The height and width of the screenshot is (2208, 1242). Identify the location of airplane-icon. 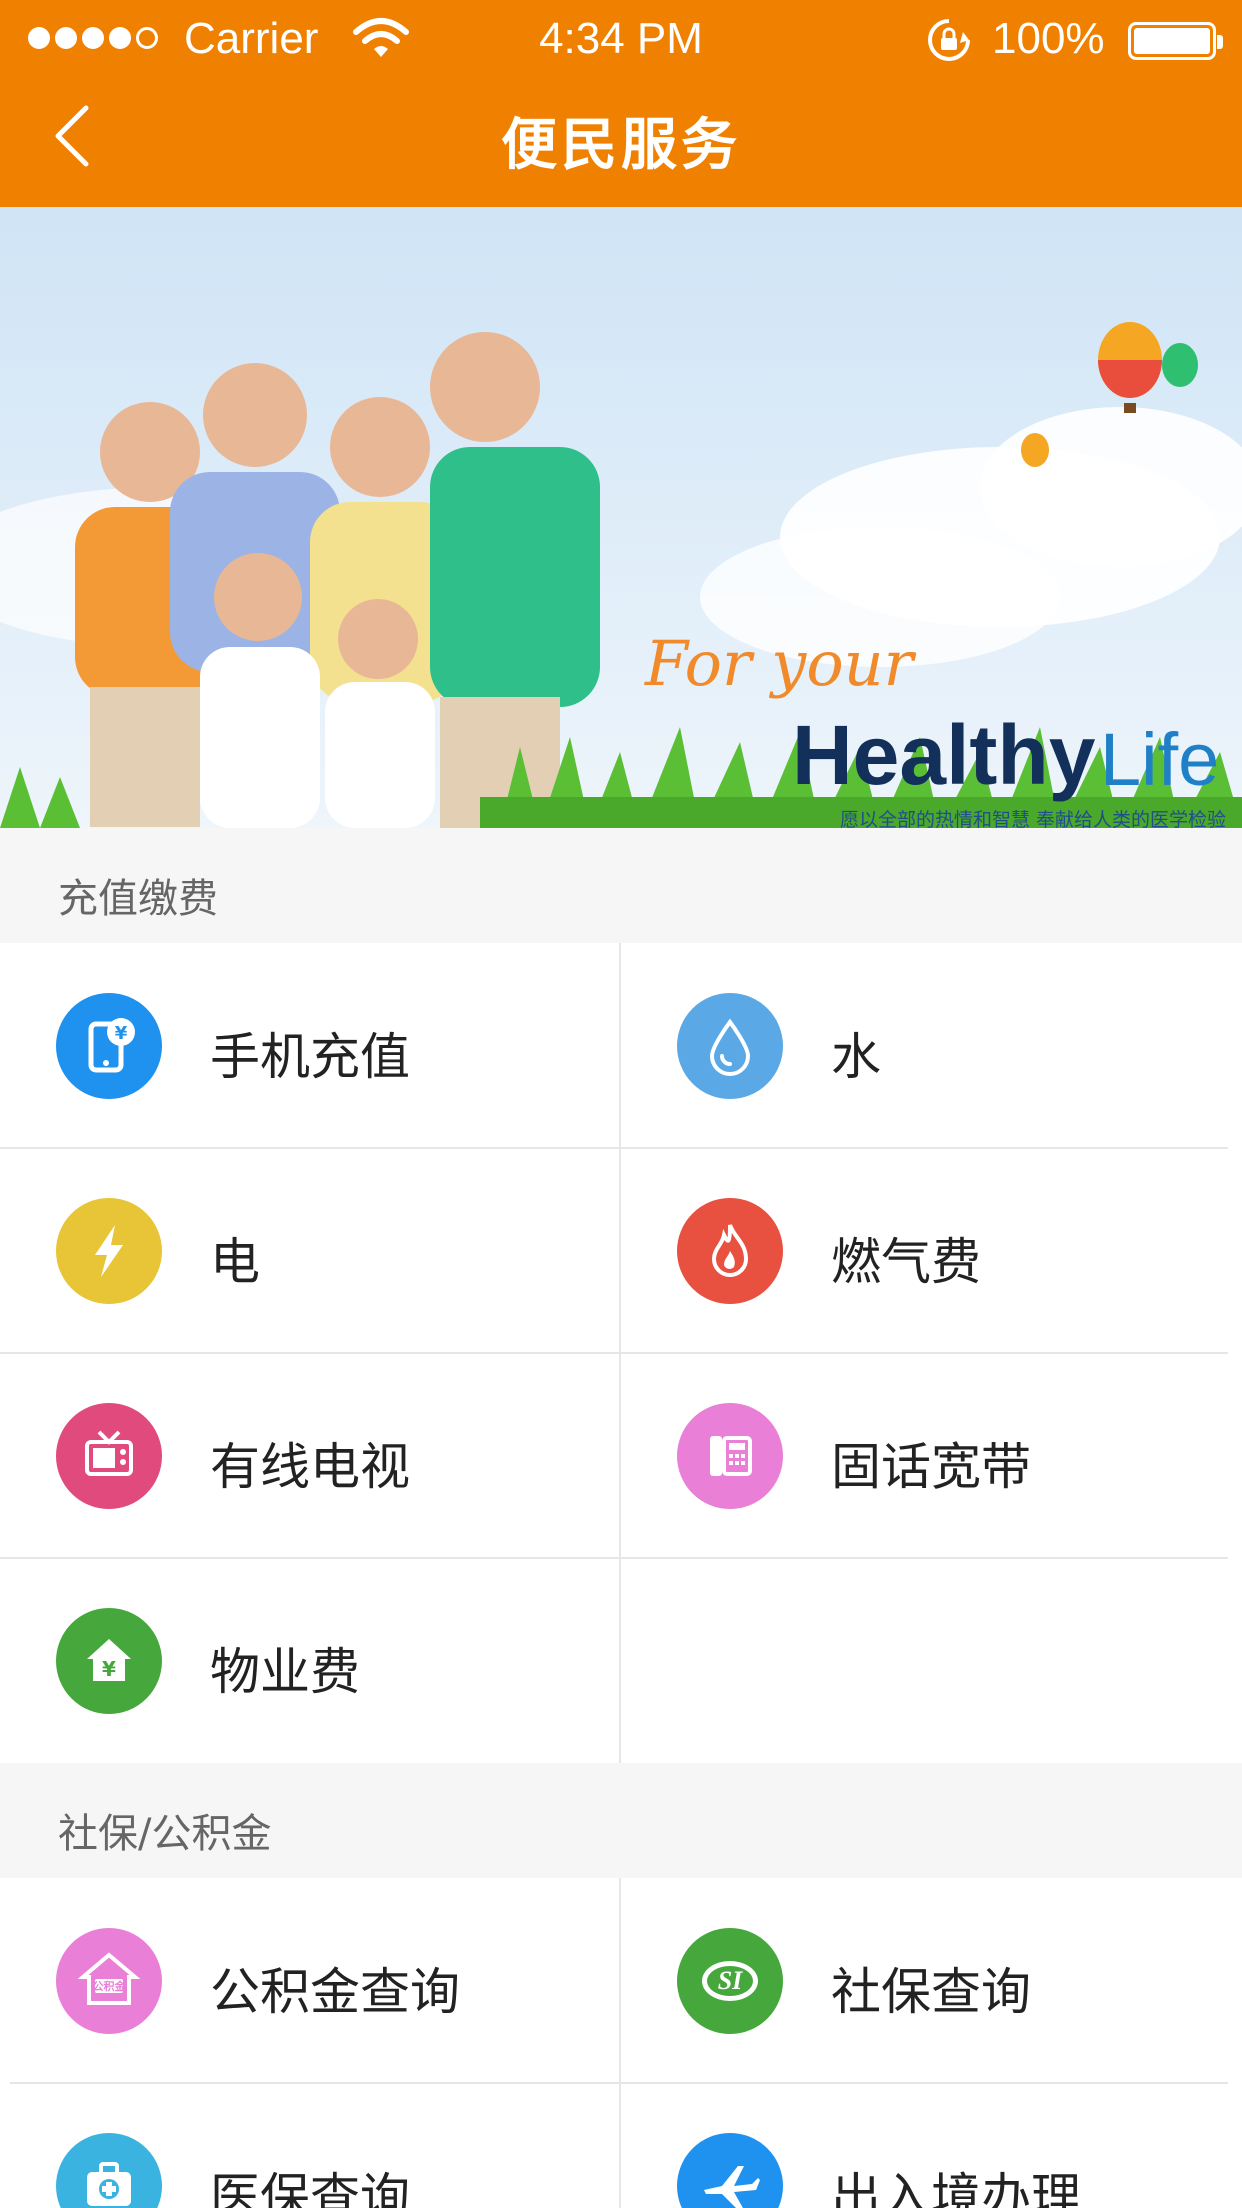
(730, 2170).